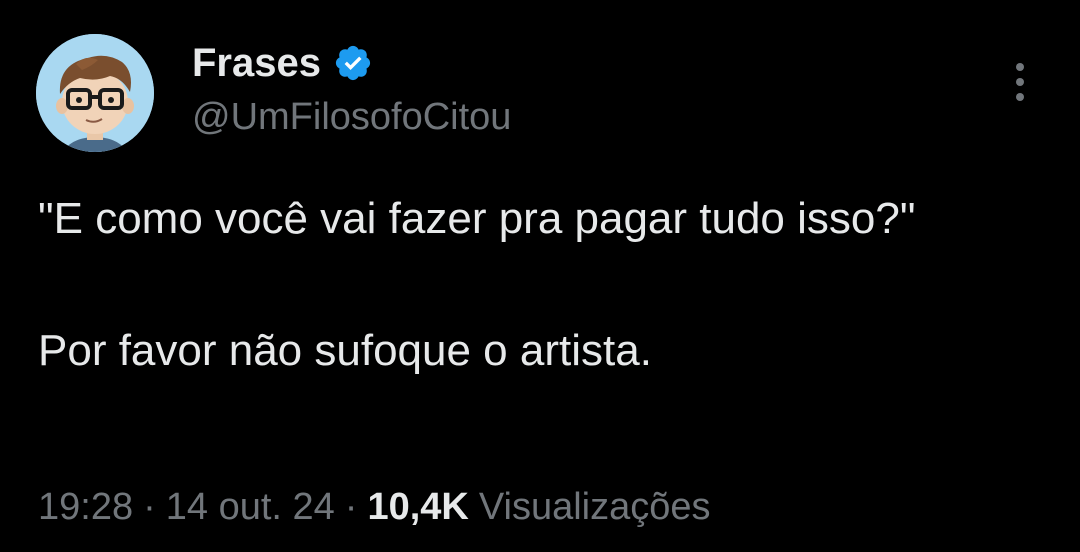  I want to click on author-handle: @UmFilosofoCitou, so click(351, 117).